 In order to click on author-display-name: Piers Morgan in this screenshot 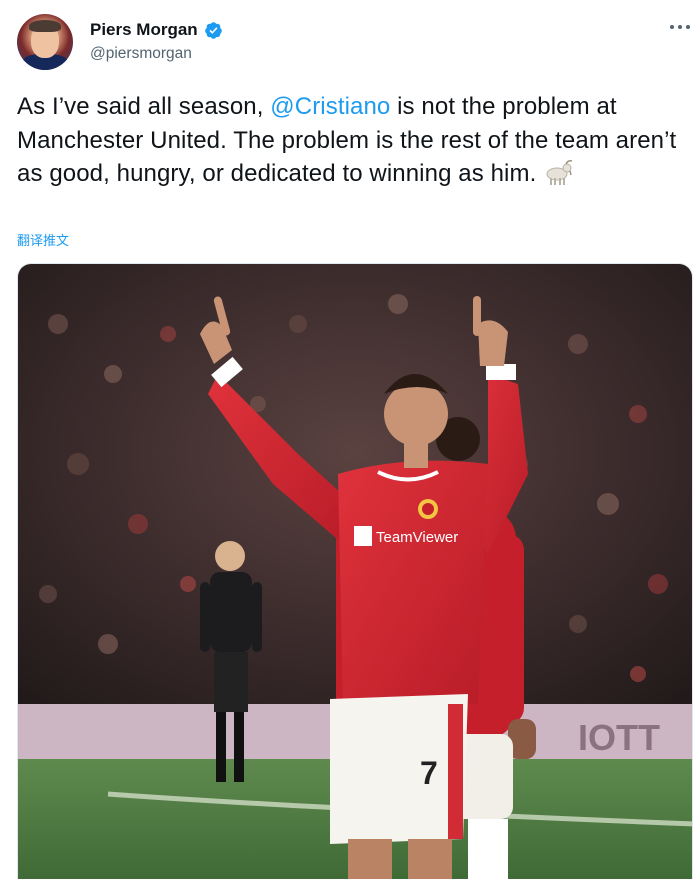, I will do `click(144, 30)`.